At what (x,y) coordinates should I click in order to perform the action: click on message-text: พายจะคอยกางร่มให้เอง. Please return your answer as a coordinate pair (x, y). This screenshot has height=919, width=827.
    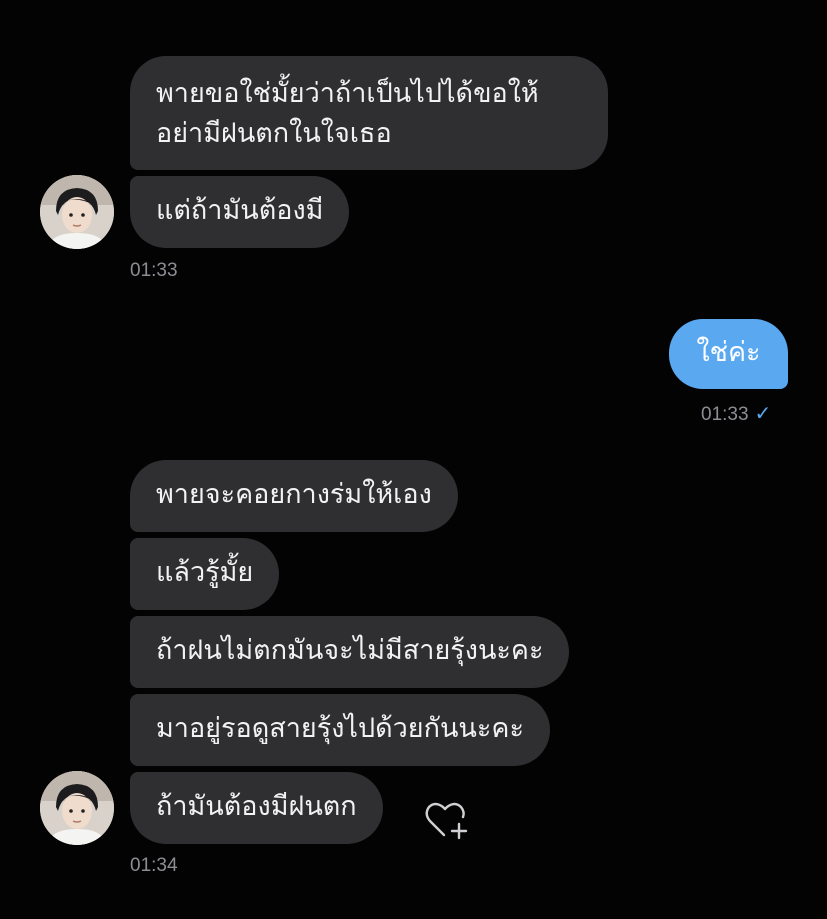
    Looking at the image, I should click on (294, 494).